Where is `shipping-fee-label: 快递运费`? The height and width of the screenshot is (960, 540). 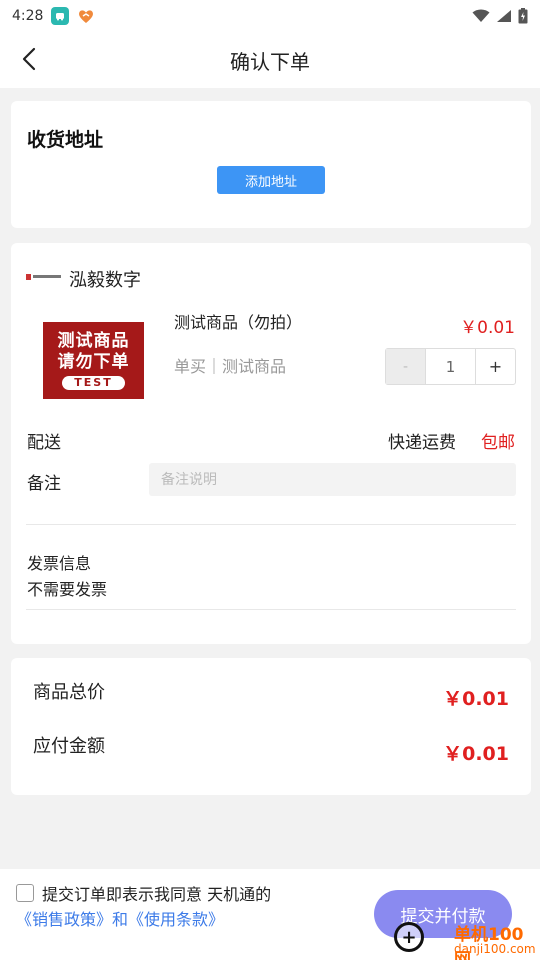
shipping-fee-label: 快递运费 is located at coordinates (422, 443).